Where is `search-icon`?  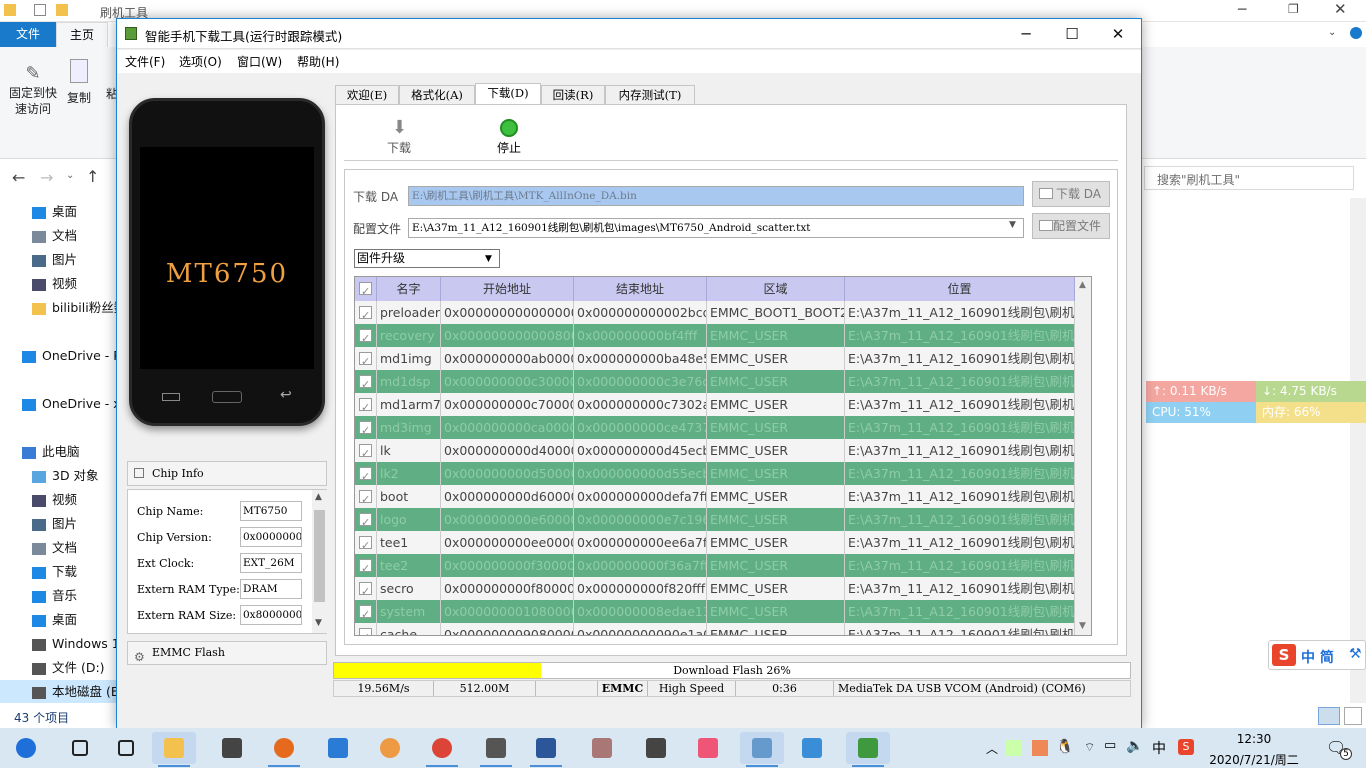
search-icon is located at coordinates (80, 748).